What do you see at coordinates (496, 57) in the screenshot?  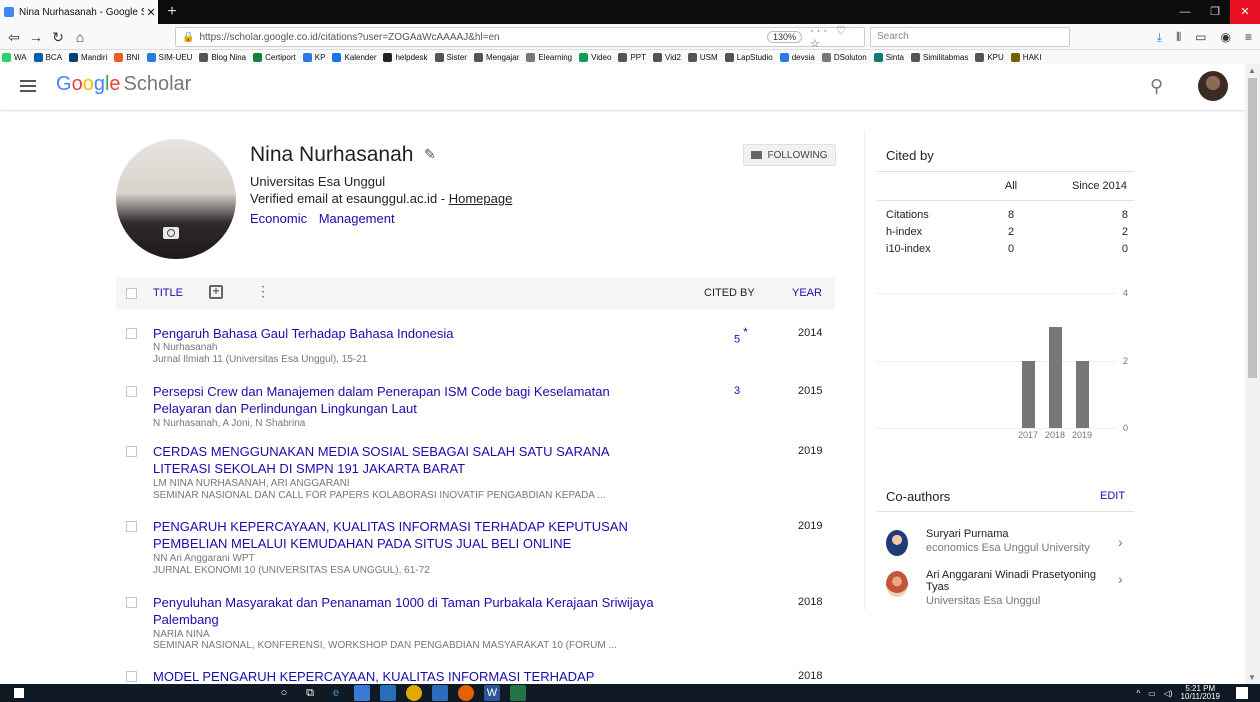 I see `bookmark-item: Mengajar` at bounding box center [496, 57].